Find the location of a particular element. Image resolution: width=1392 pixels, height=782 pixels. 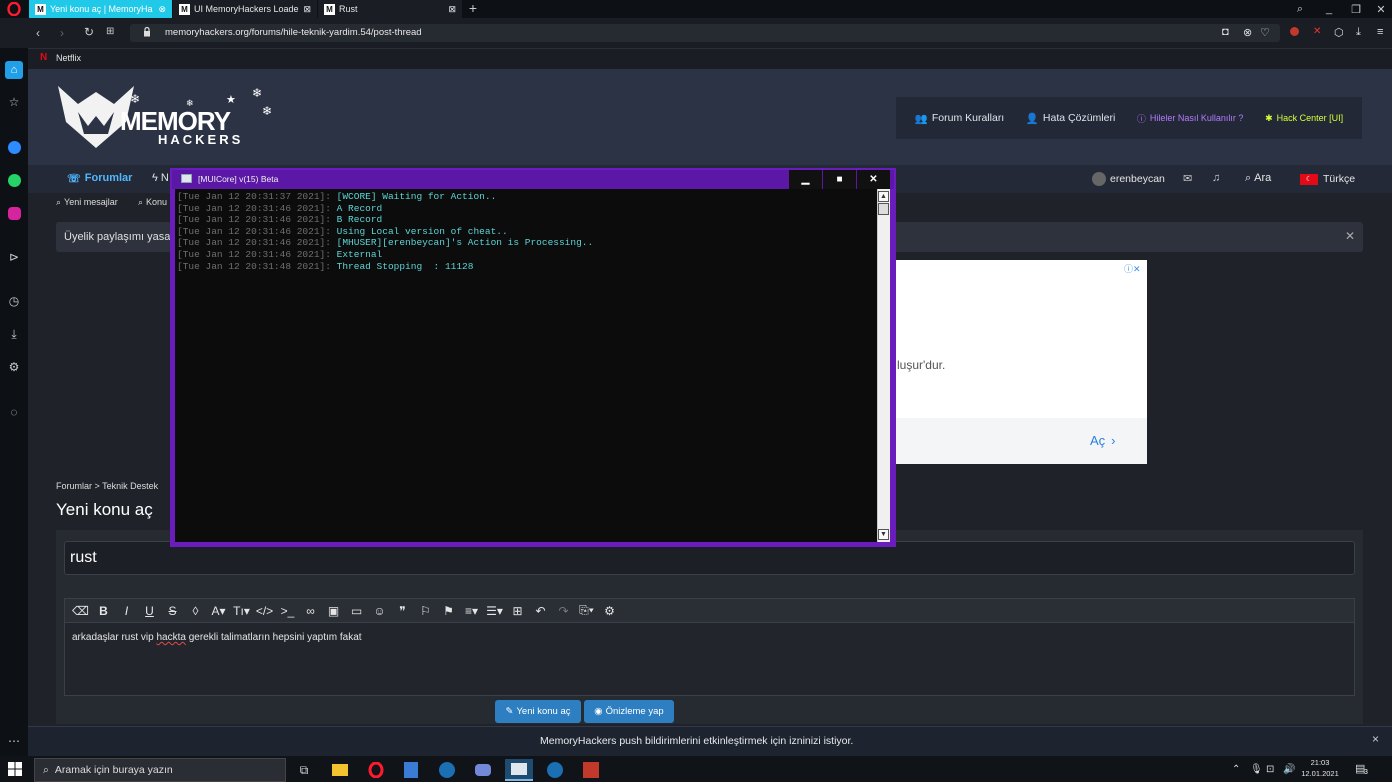

font-size-icon: A▾ is located at coordinates (218, 611).